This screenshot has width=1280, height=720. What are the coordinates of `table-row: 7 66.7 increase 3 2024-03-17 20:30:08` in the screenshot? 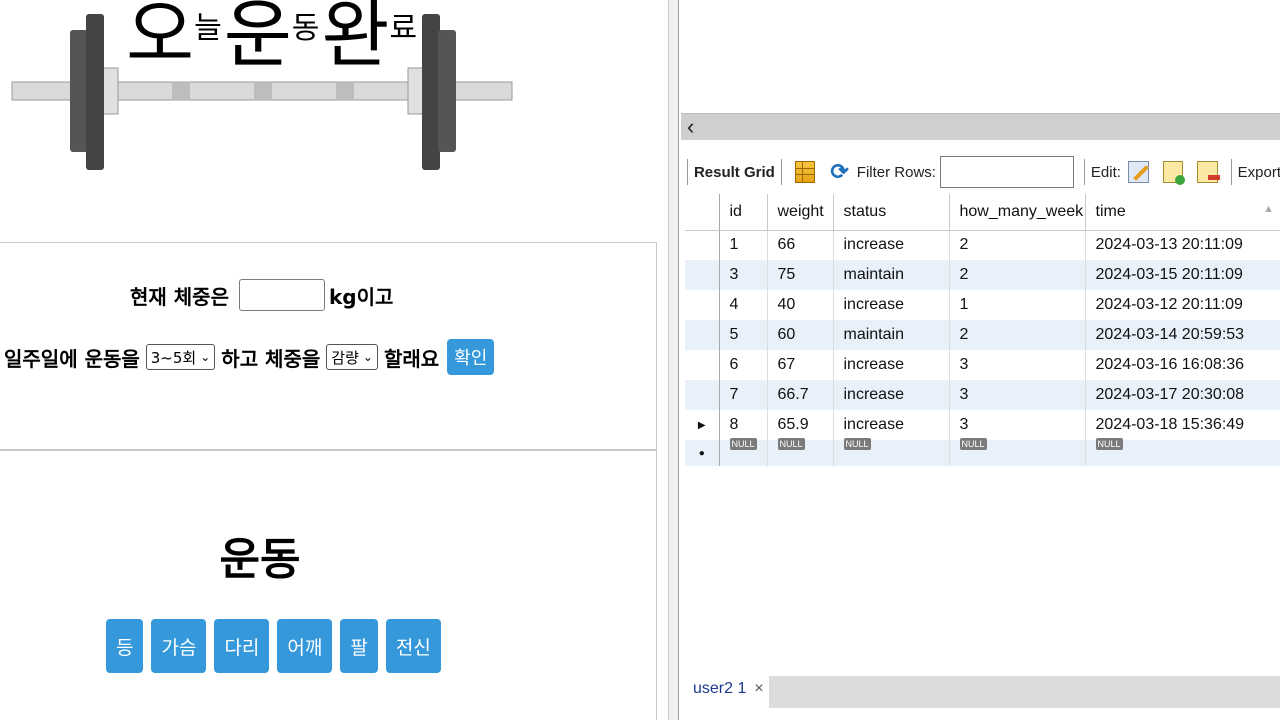 It's located at (982, 395).